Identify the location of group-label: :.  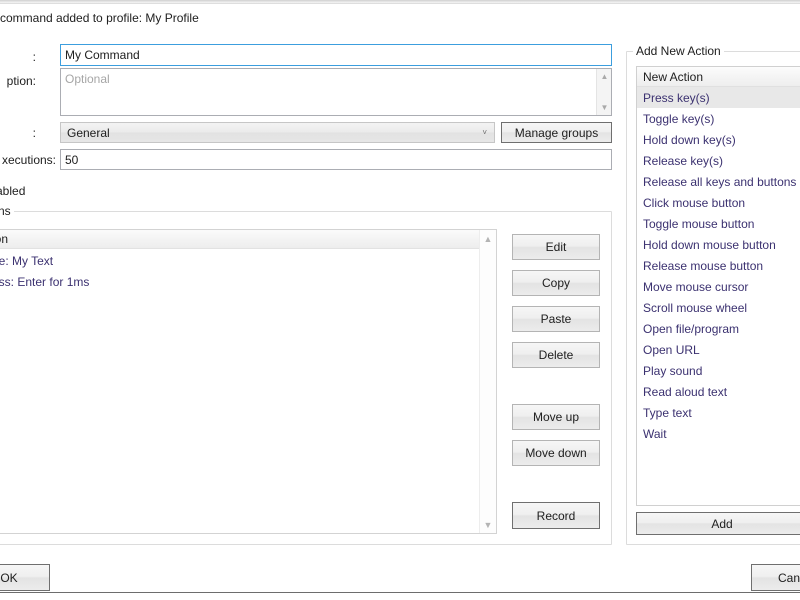
(34, 133).